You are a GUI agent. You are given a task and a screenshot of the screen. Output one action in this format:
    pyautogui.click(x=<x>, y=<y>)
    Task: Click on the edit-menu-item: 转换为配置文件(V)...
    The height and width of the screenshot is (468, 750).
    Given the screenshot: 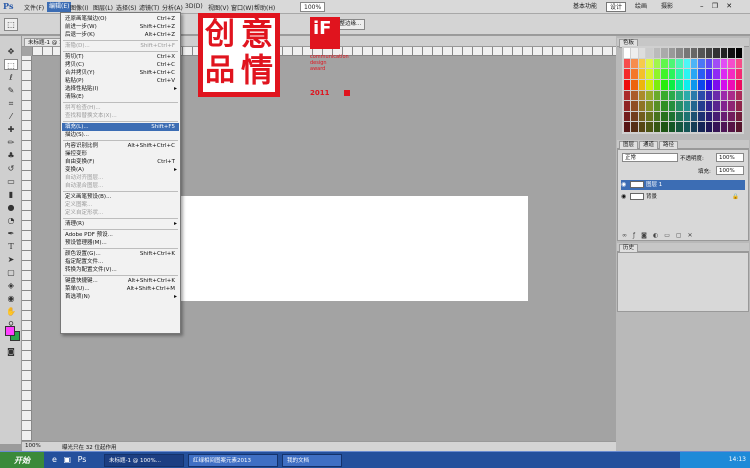 What is the action you would take?
    pyautogui.click(x=120, y=270)
    